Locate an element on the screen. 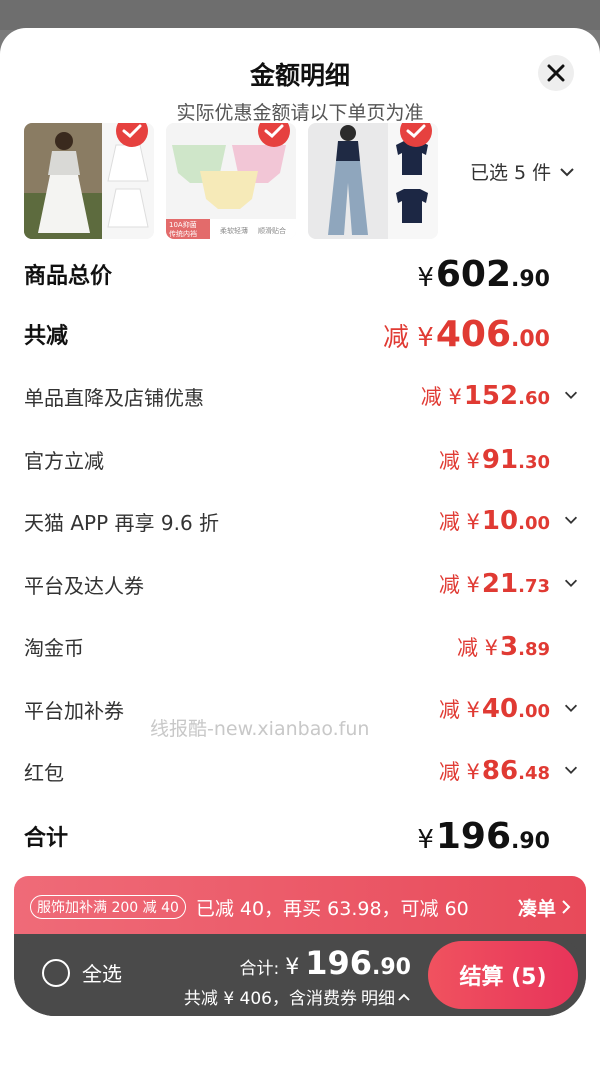 The height and width of the screenshot is (1070, 600). sheet-title: 金额明细 is located at coordinates (299, 75).